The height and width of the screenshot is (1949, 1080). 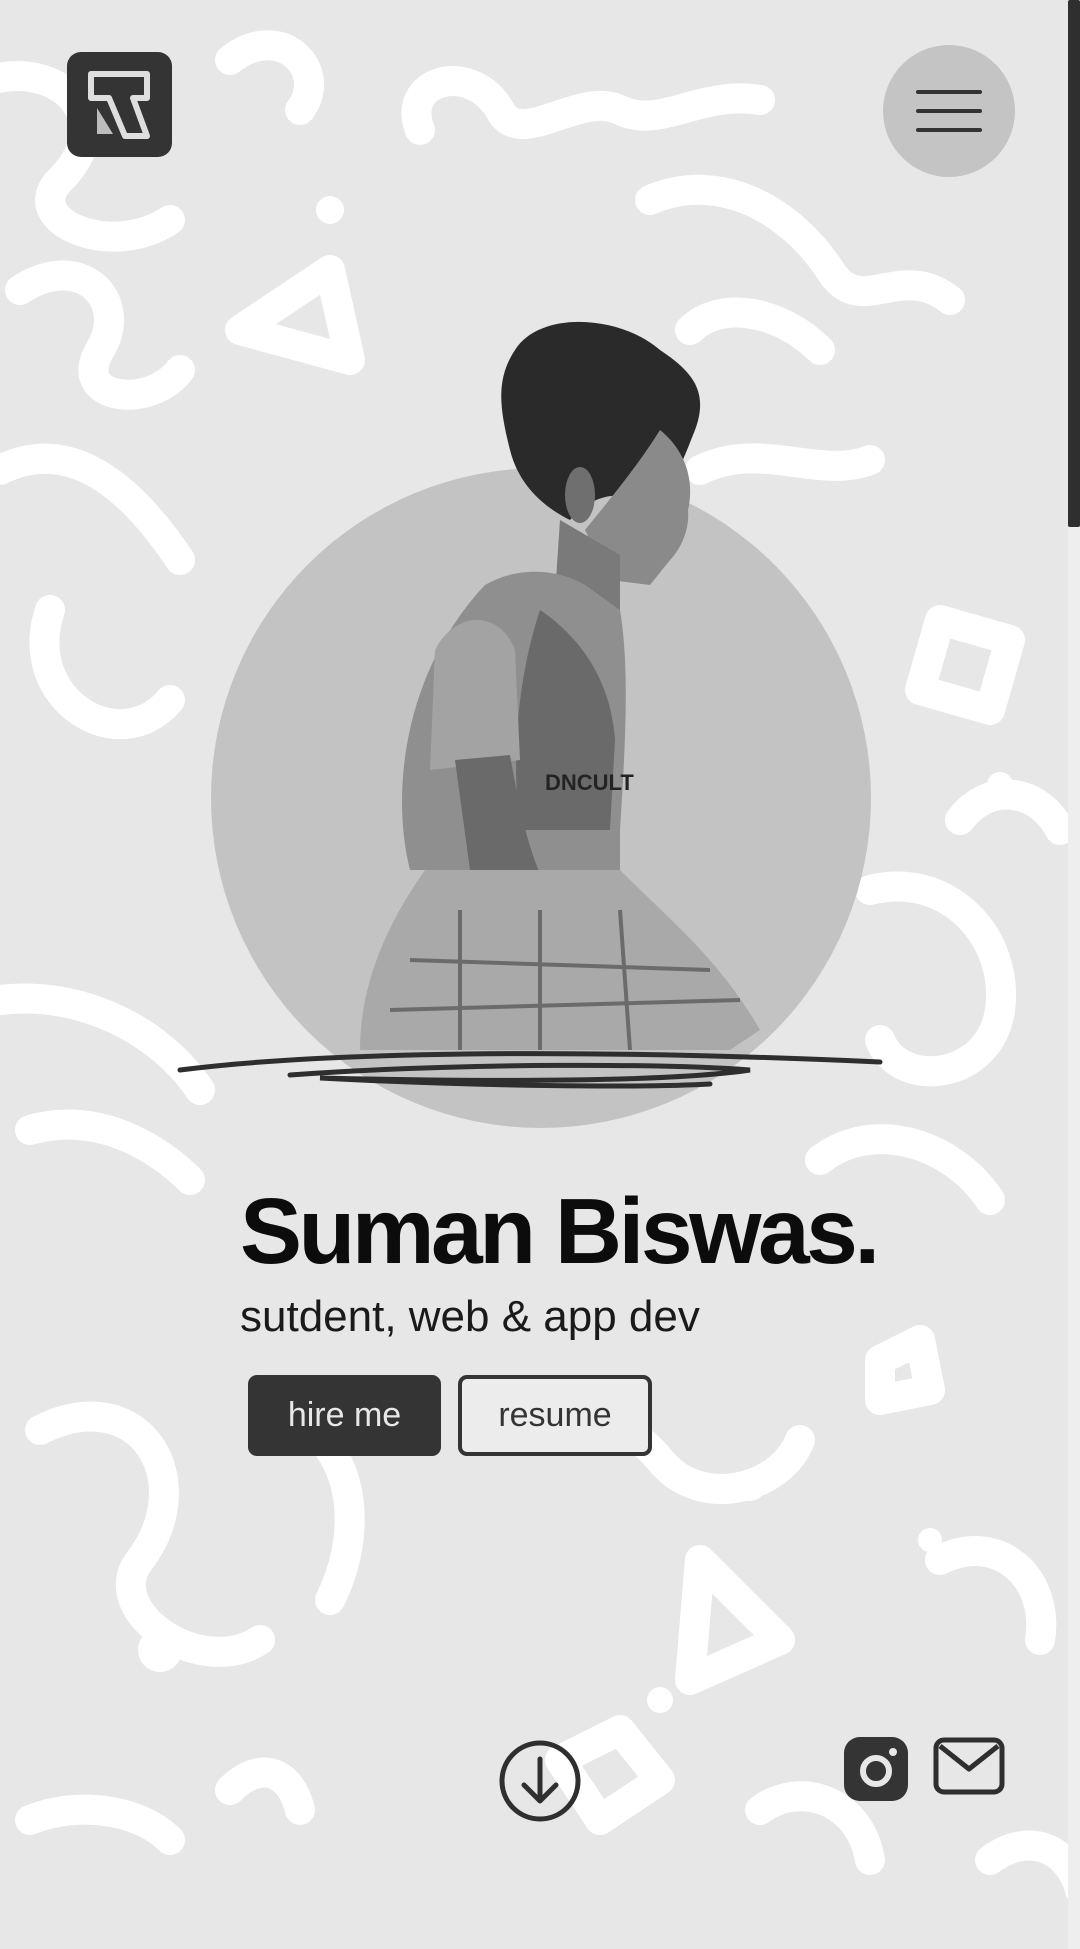 What do you see at coordinates (344, 1415) in the screenshot?
I see `hire-me-button: hire me` at bounding box center [344, 1415].